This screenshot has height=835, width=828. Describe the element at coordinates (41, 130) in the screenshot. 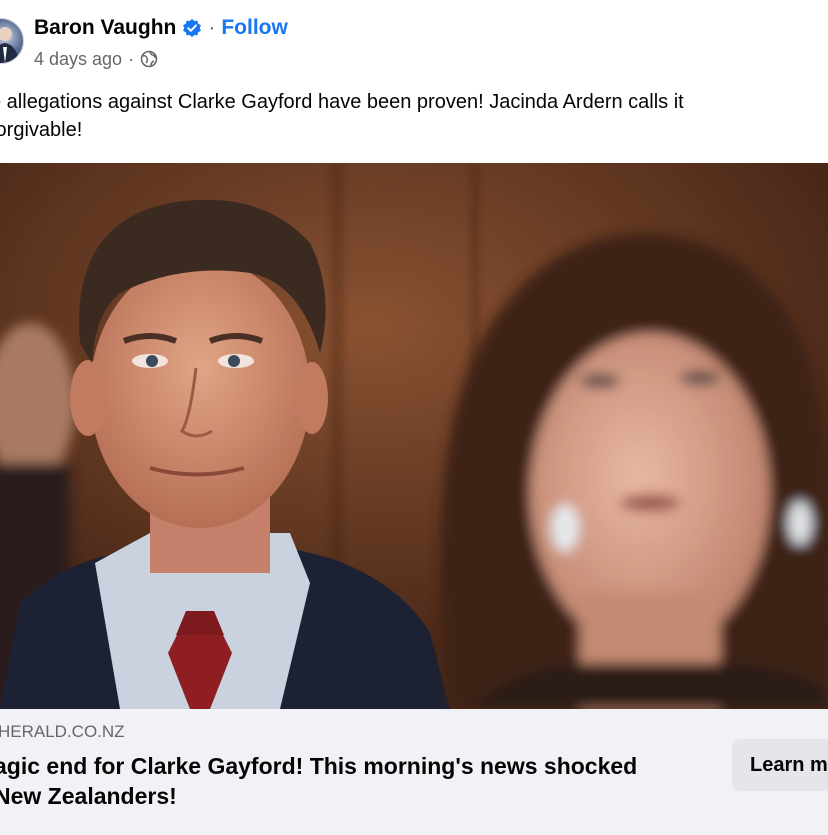

I see `post-text-line: forgivable!` at that location.